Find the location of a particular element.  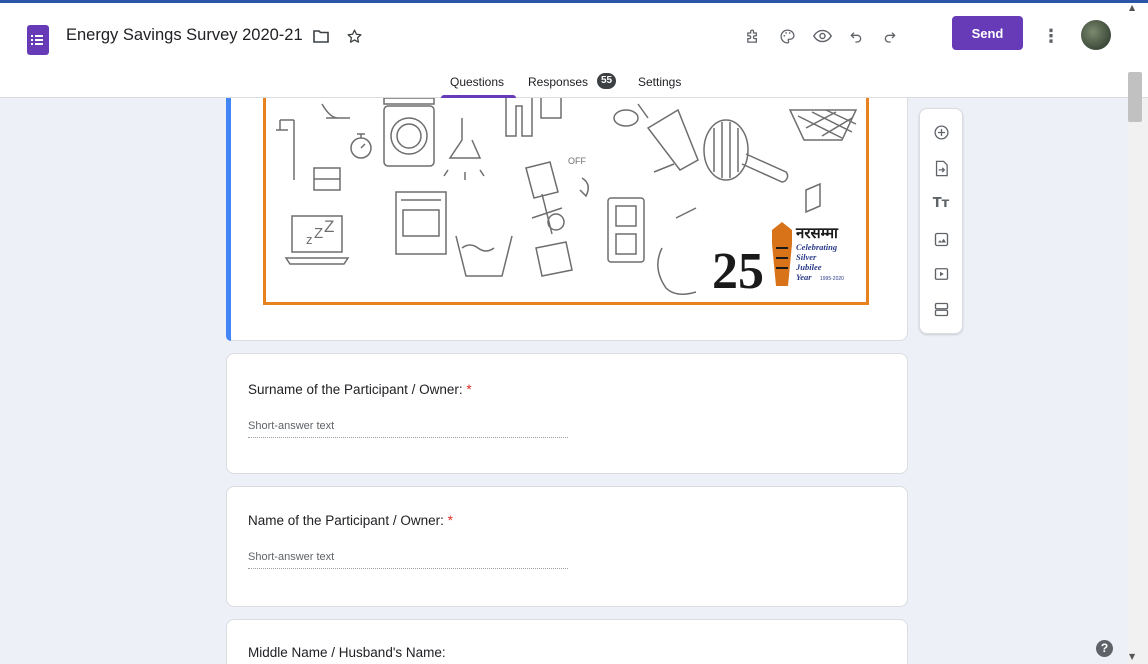

responses-count-badge: 55 is located at coordinates (606, 81).